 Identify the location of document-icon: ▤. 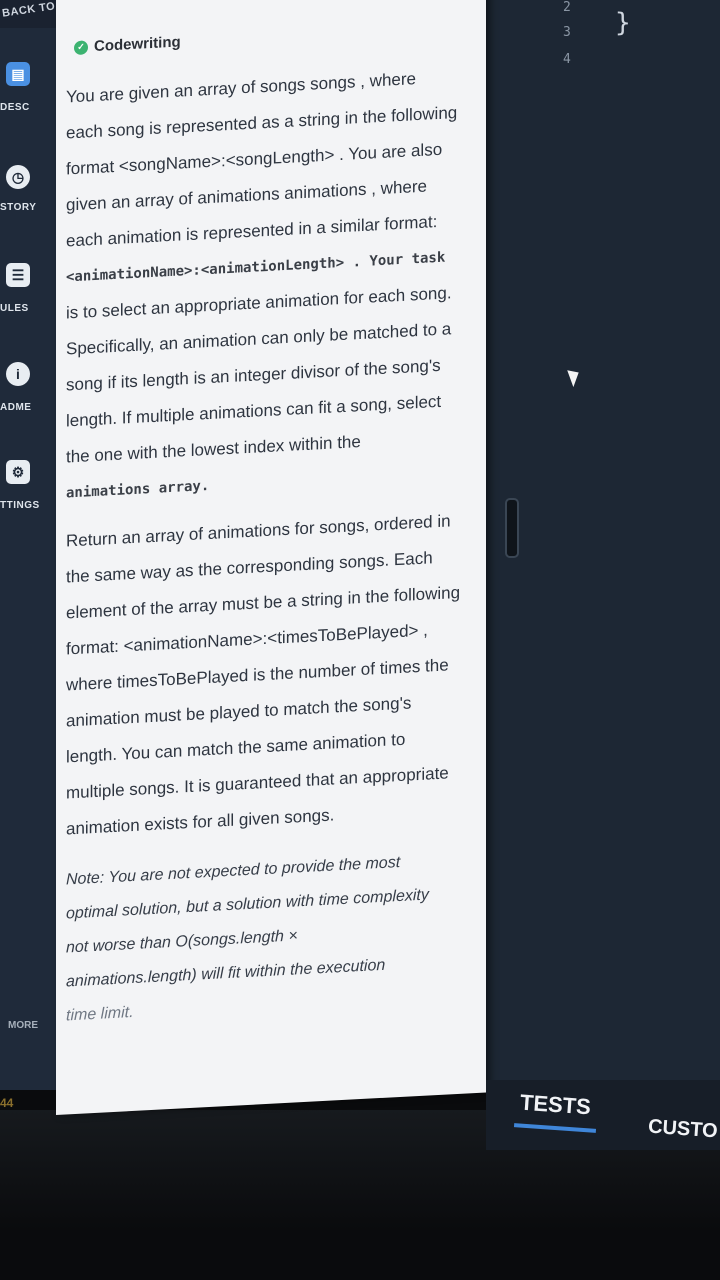
(18, 74).